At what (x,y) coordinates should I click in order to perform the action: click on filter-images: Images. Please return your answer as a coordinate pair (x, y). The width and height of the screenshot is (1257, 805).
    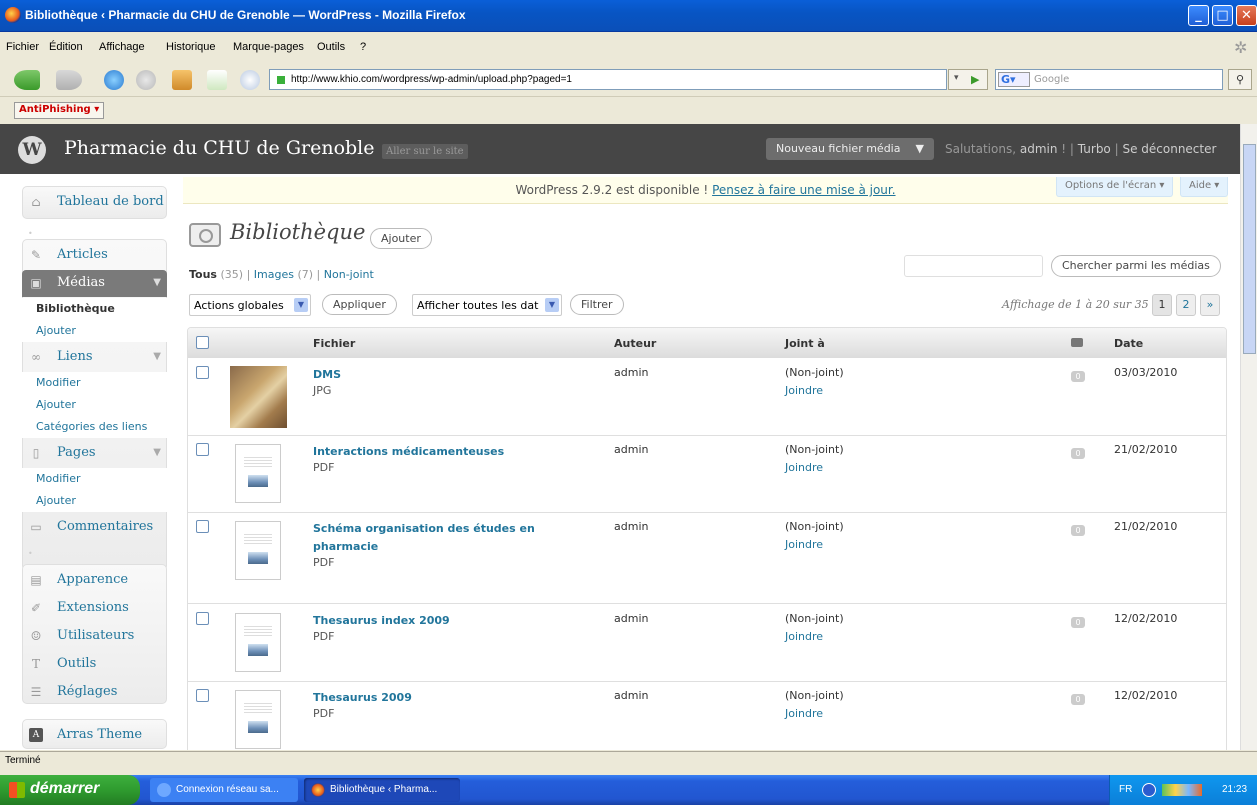
    Looking at the image, I should click on (274, 274).